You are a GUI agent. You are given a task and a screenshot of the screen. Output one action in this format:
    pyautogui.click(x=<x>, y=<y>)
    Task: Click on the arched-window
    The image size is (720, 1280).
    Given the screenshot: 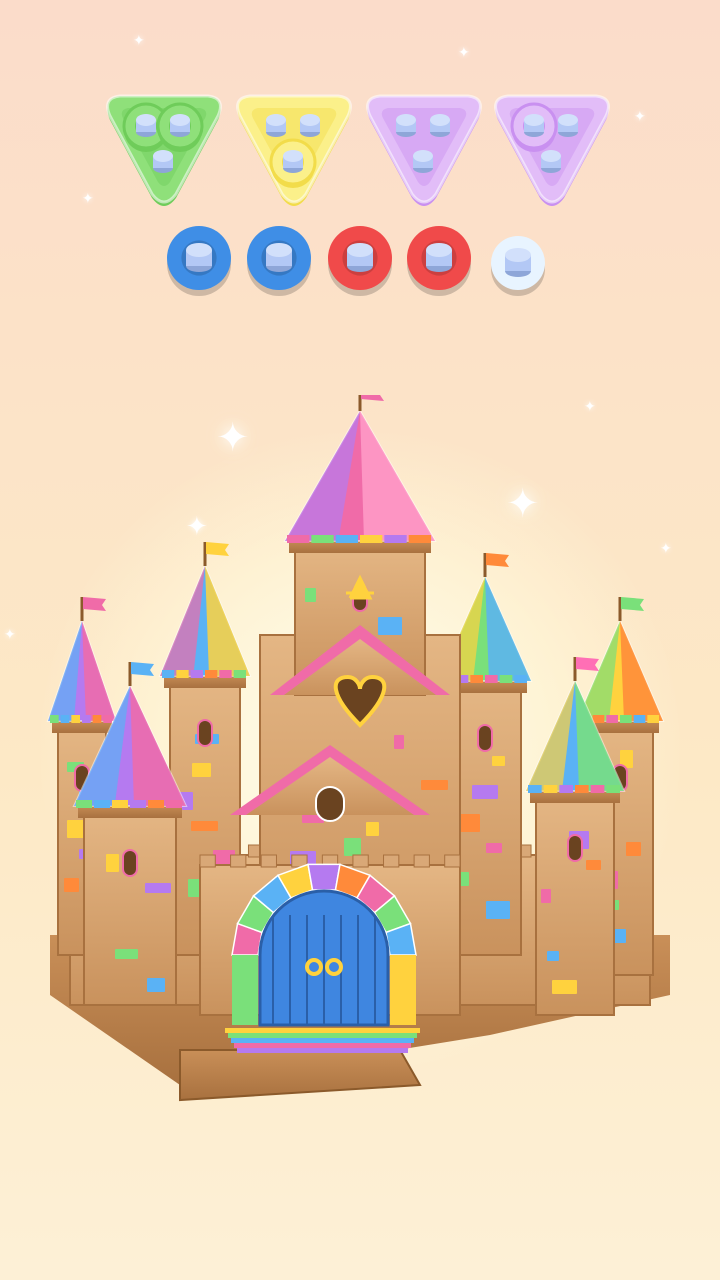 What is the action you would take?
    pyautogui.click(x=330, y=804)
    